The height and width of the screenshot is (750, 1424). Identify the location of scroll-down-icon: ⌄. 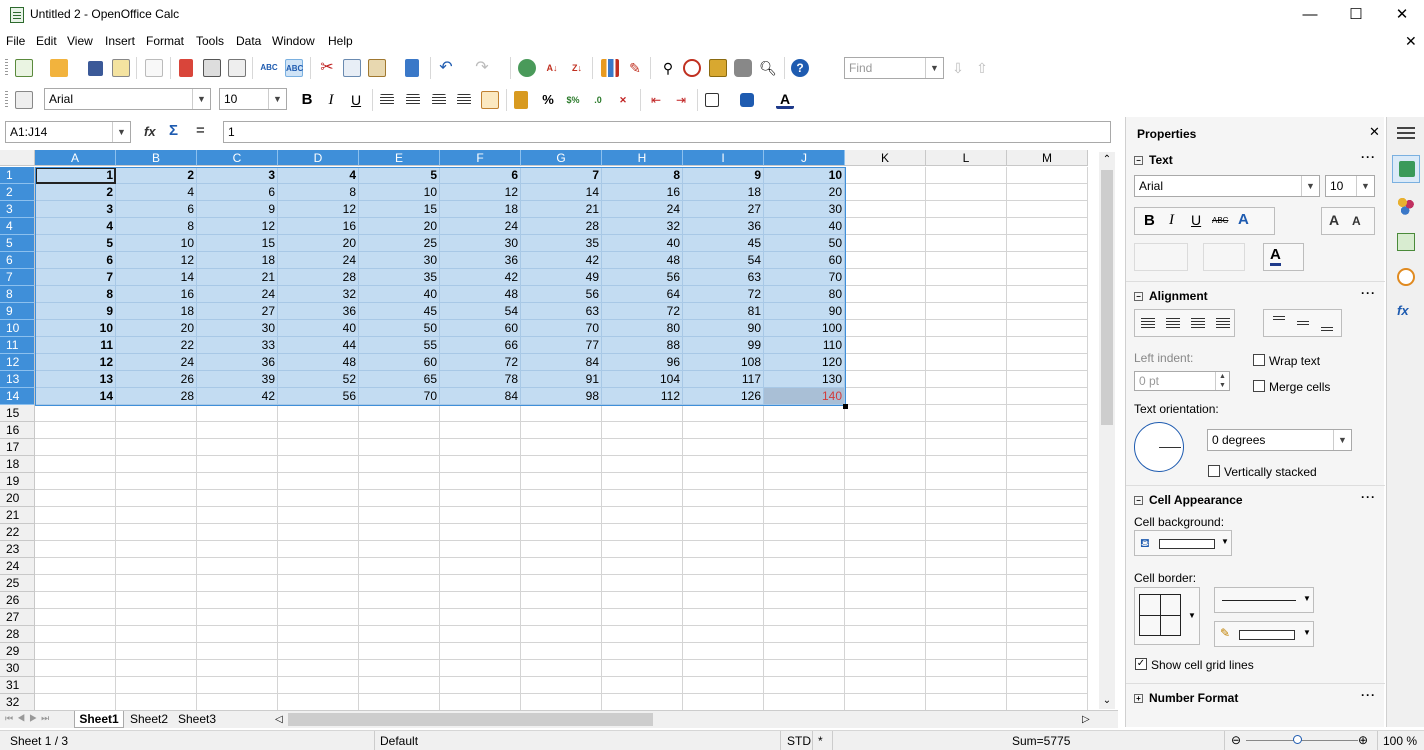
(1107, 701).